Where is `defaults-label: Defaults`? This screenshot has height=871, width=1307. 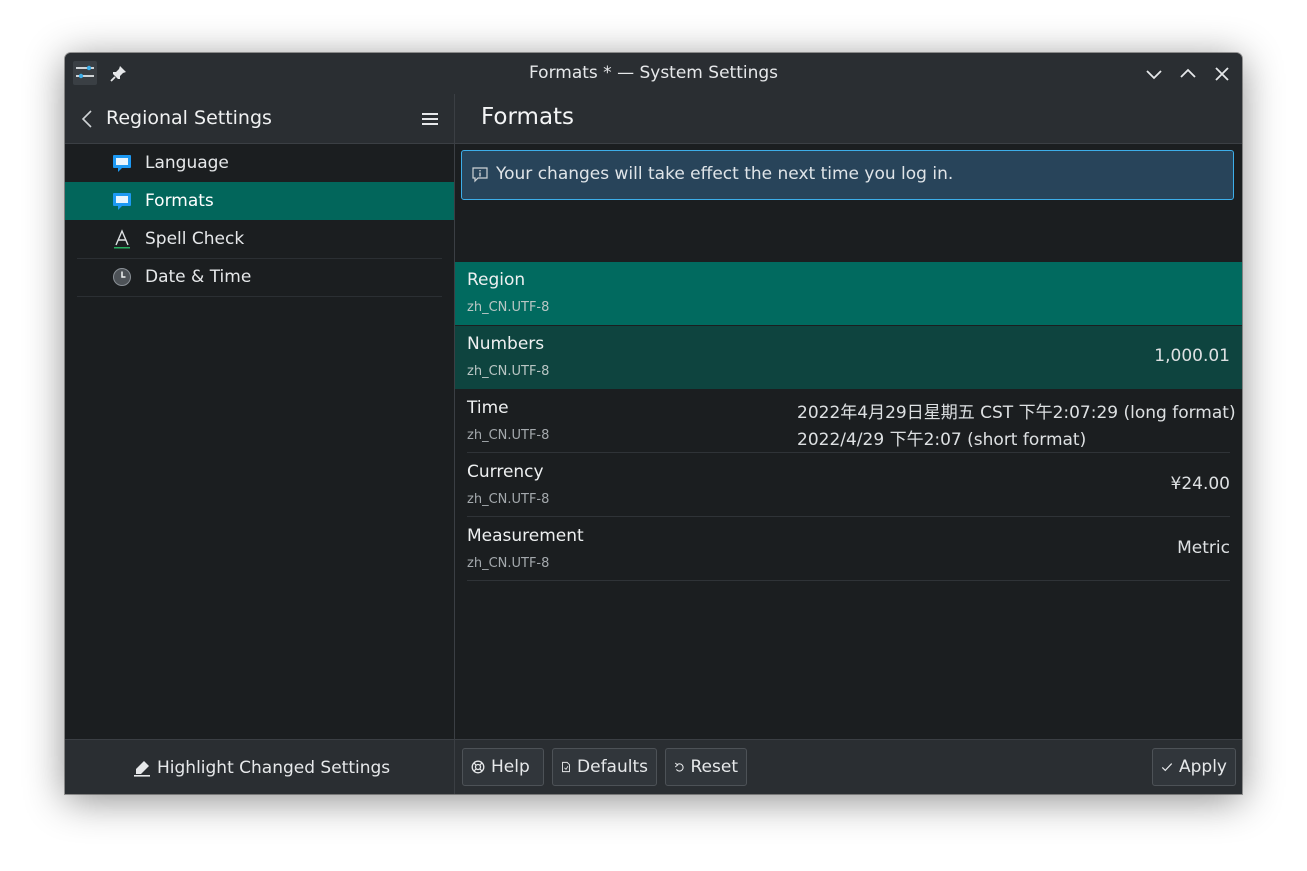 defaults-label: Defaults is located at coordinates (612, 767).